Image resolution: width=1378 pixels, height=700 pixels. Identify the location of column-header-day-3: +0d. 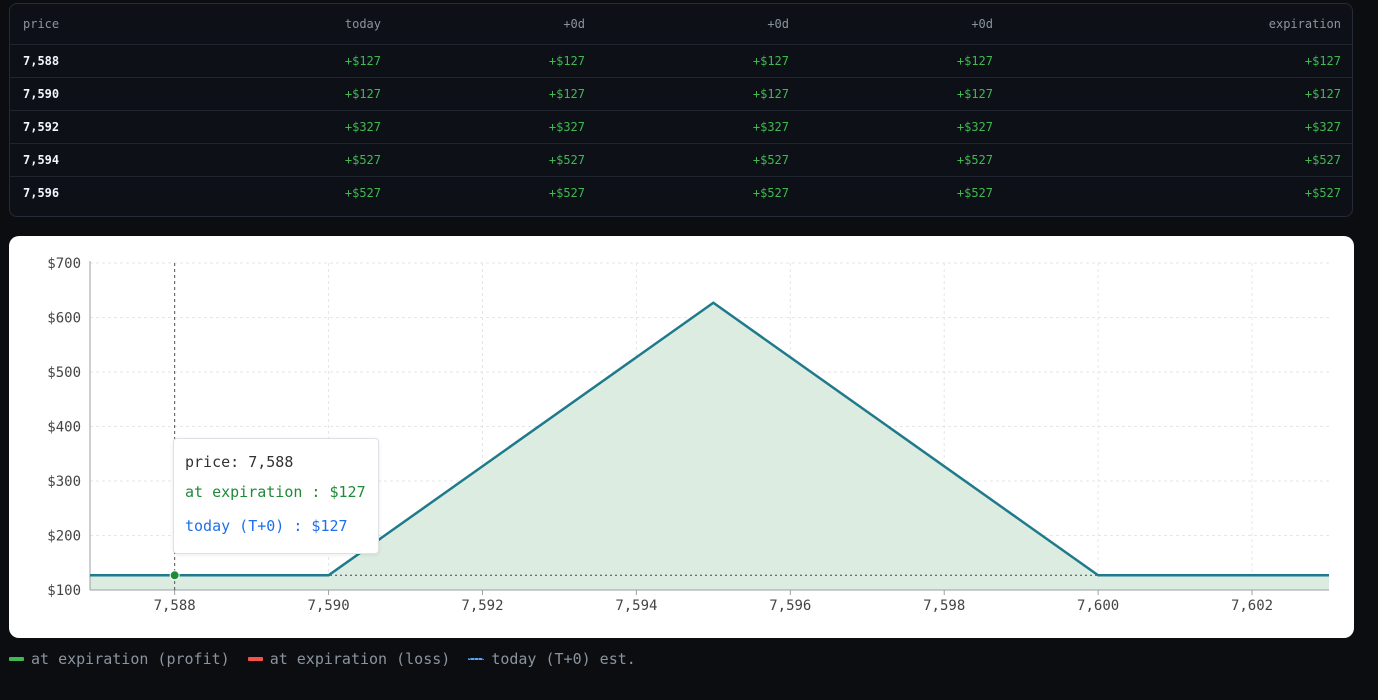
(904, 24).